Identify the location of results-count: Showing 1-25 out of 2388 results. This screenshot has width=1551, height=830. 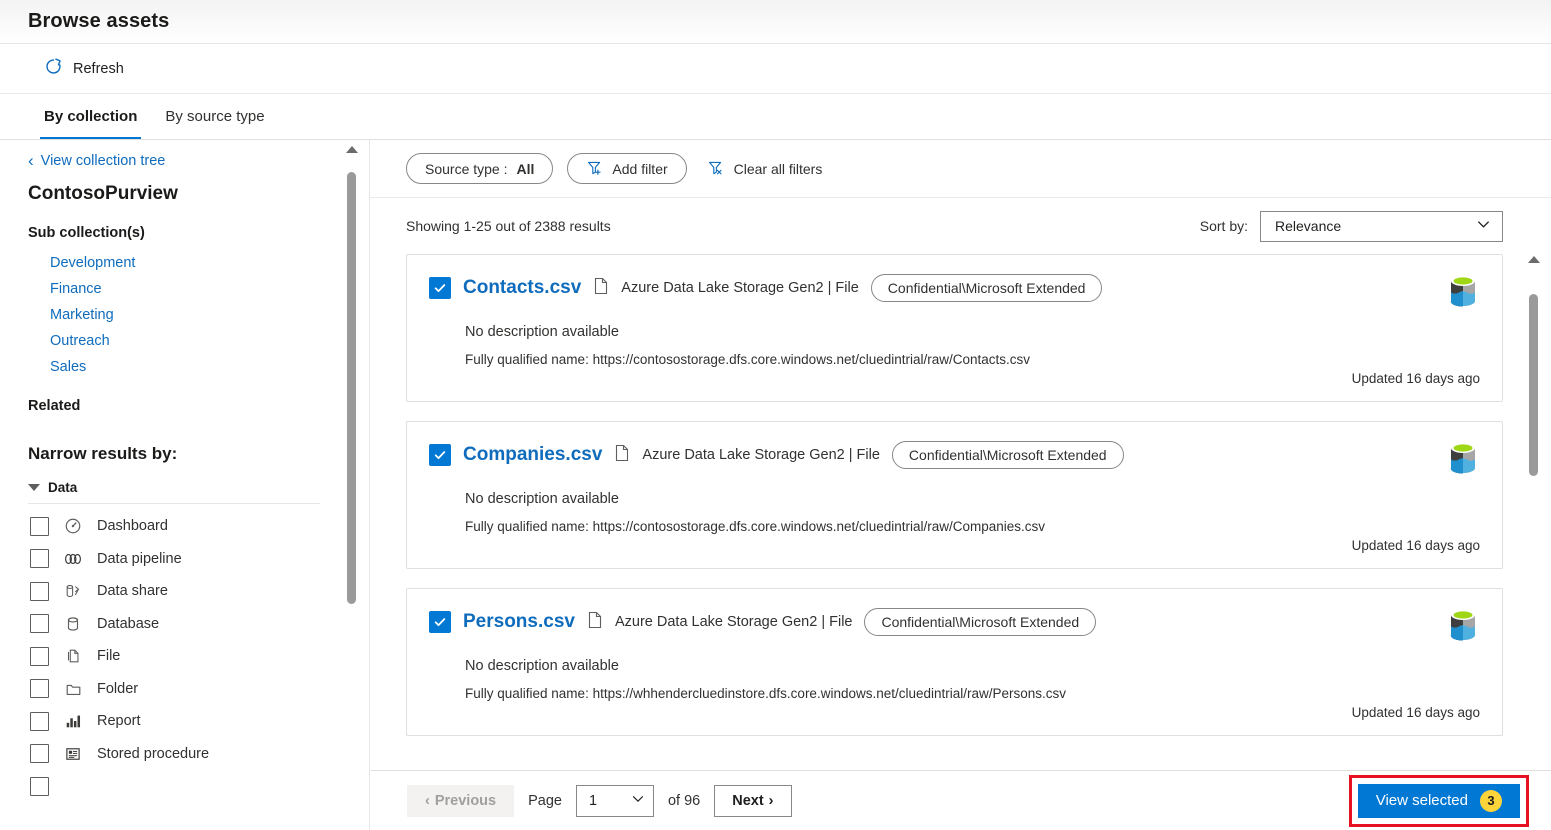
(508, 226).